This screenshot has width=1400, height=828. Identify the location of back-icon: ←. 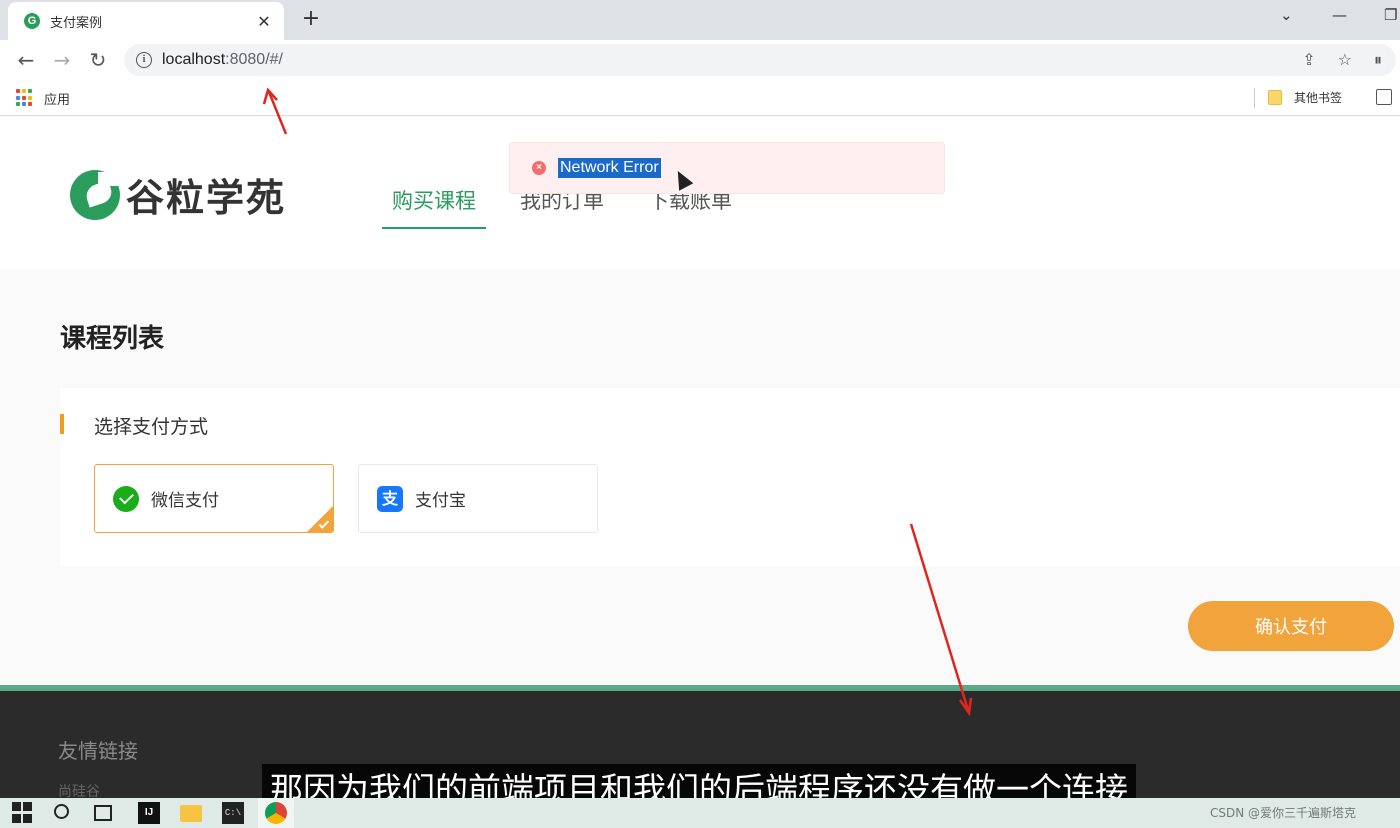
(26, 60).